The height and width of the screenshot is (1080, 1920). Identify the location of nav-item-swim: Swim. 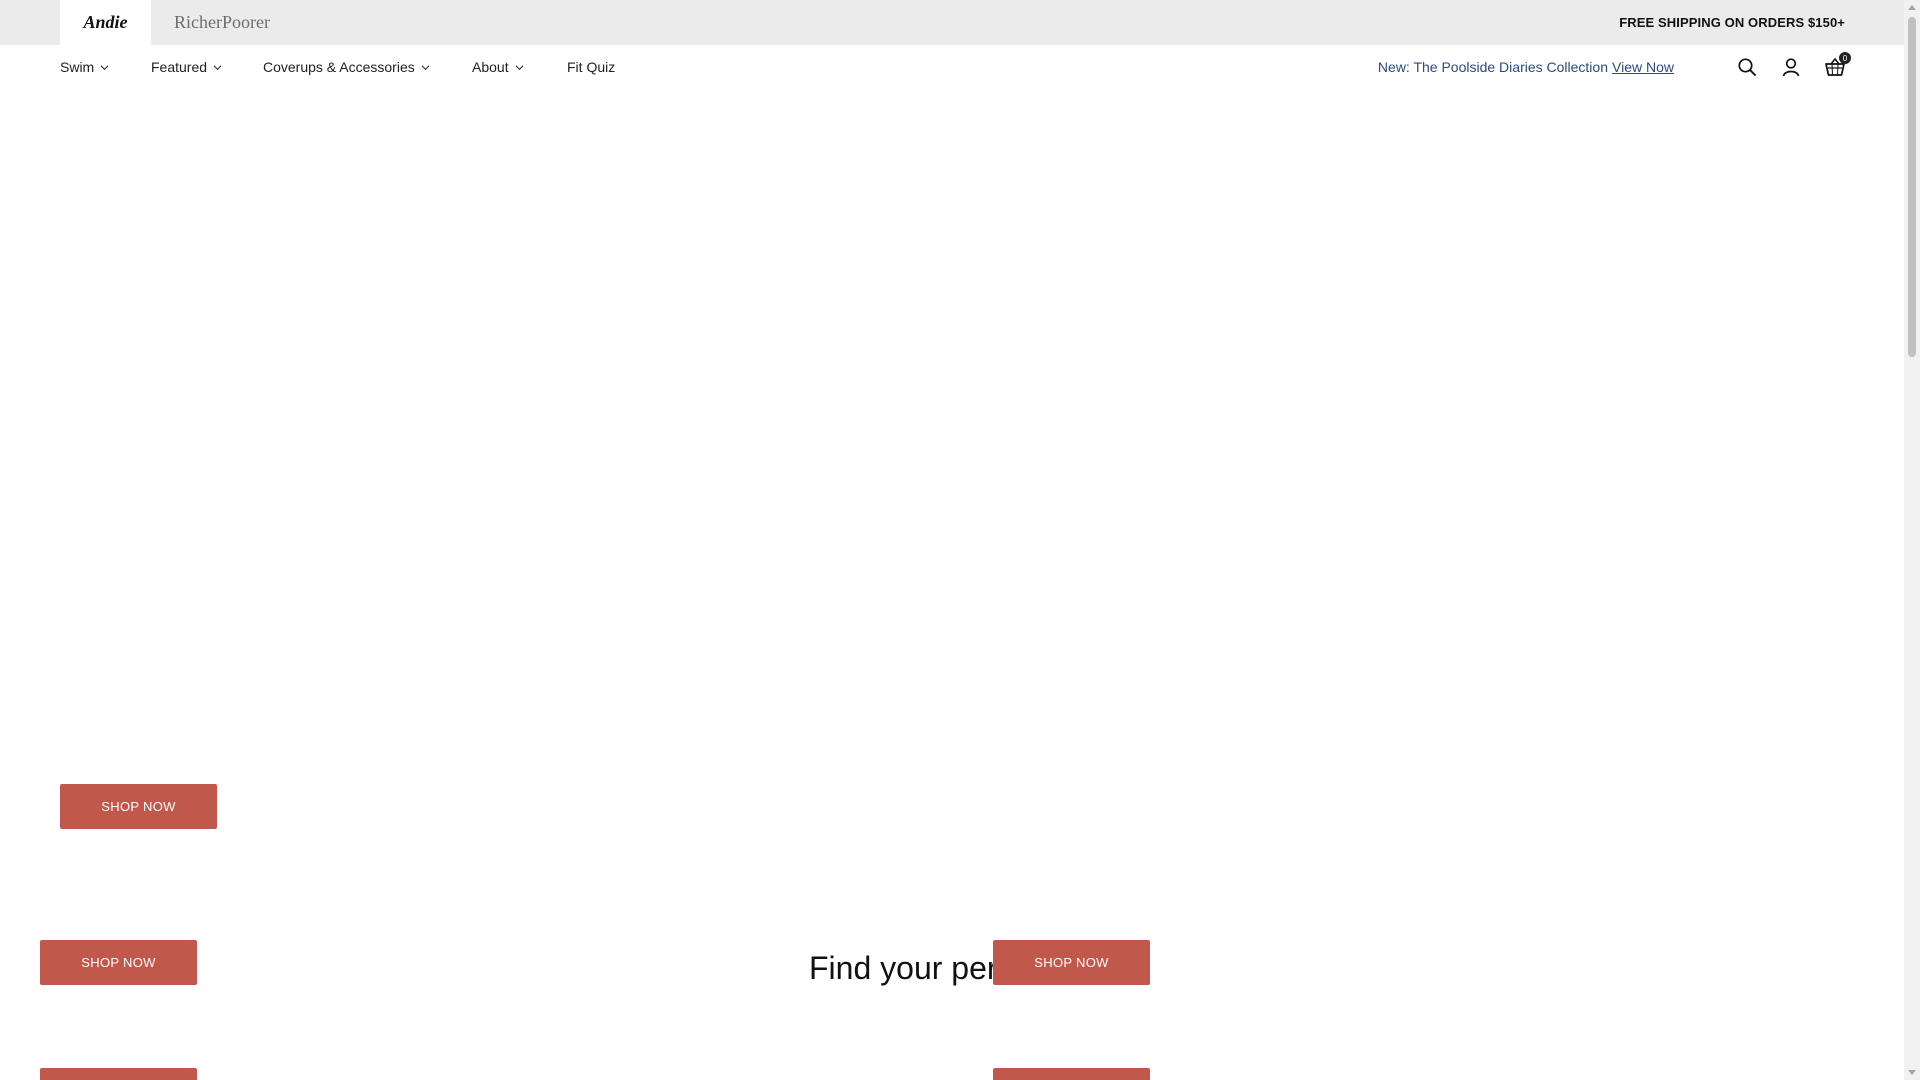
(84, 67).